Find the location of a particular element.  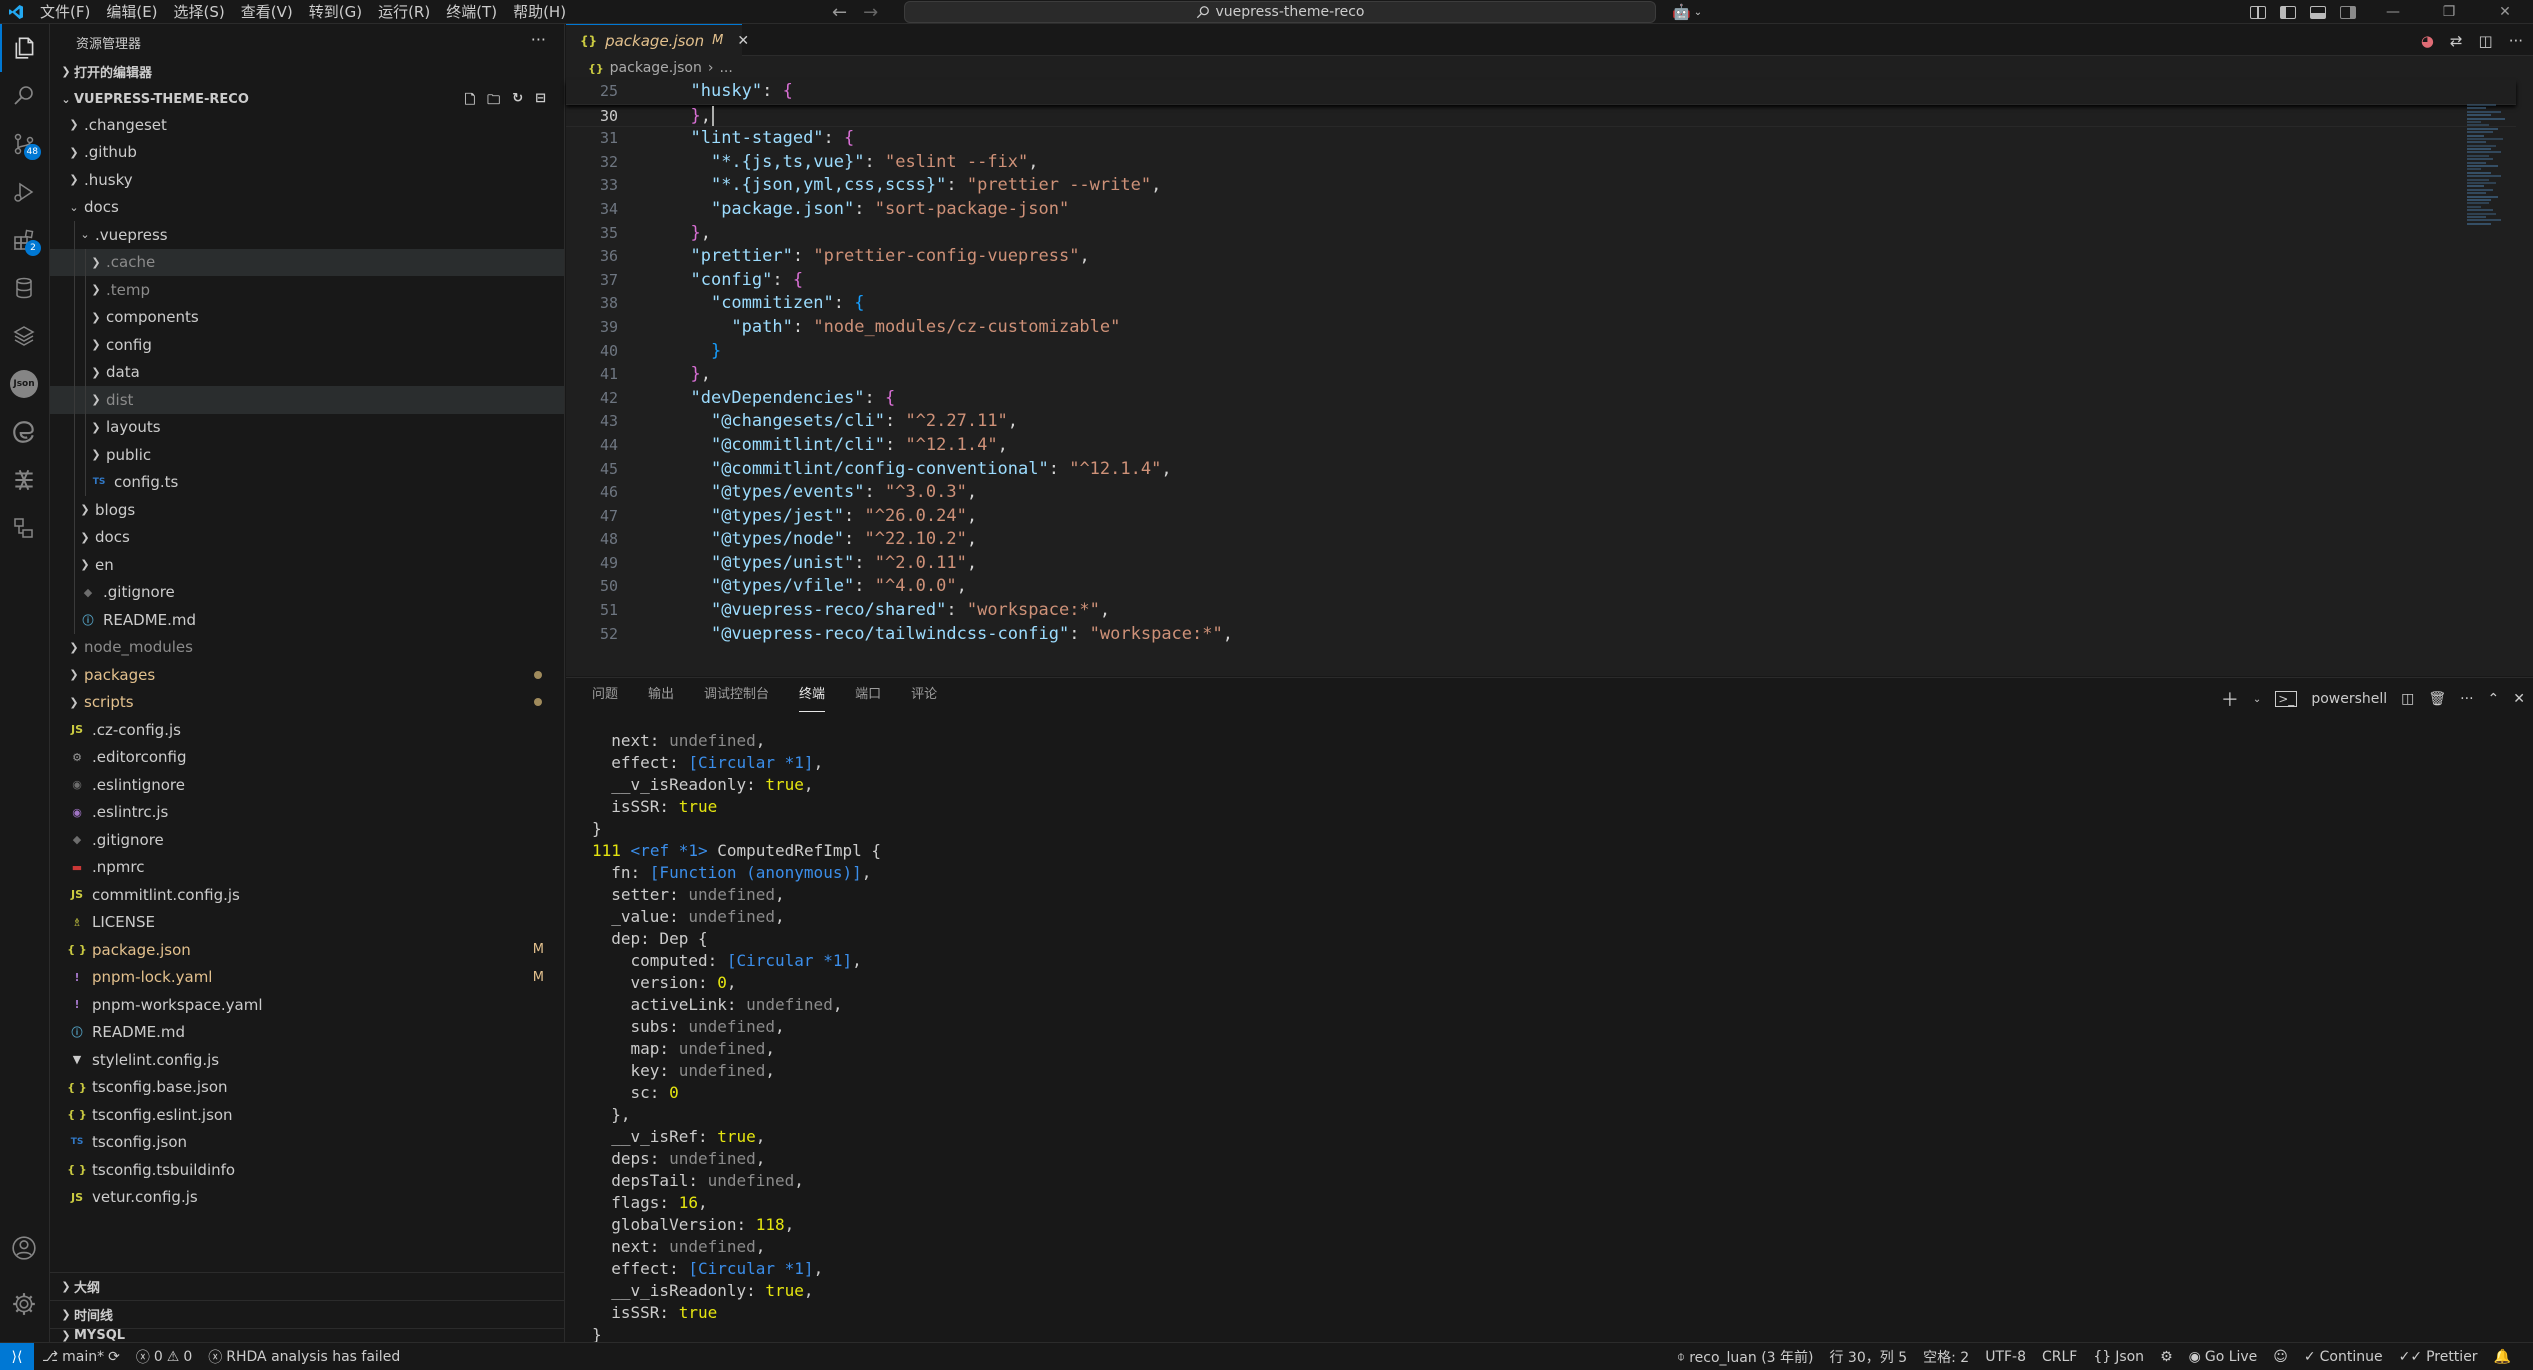

tree-item: ▼ stylelint.config.js is located at coordinates (307, 1060).